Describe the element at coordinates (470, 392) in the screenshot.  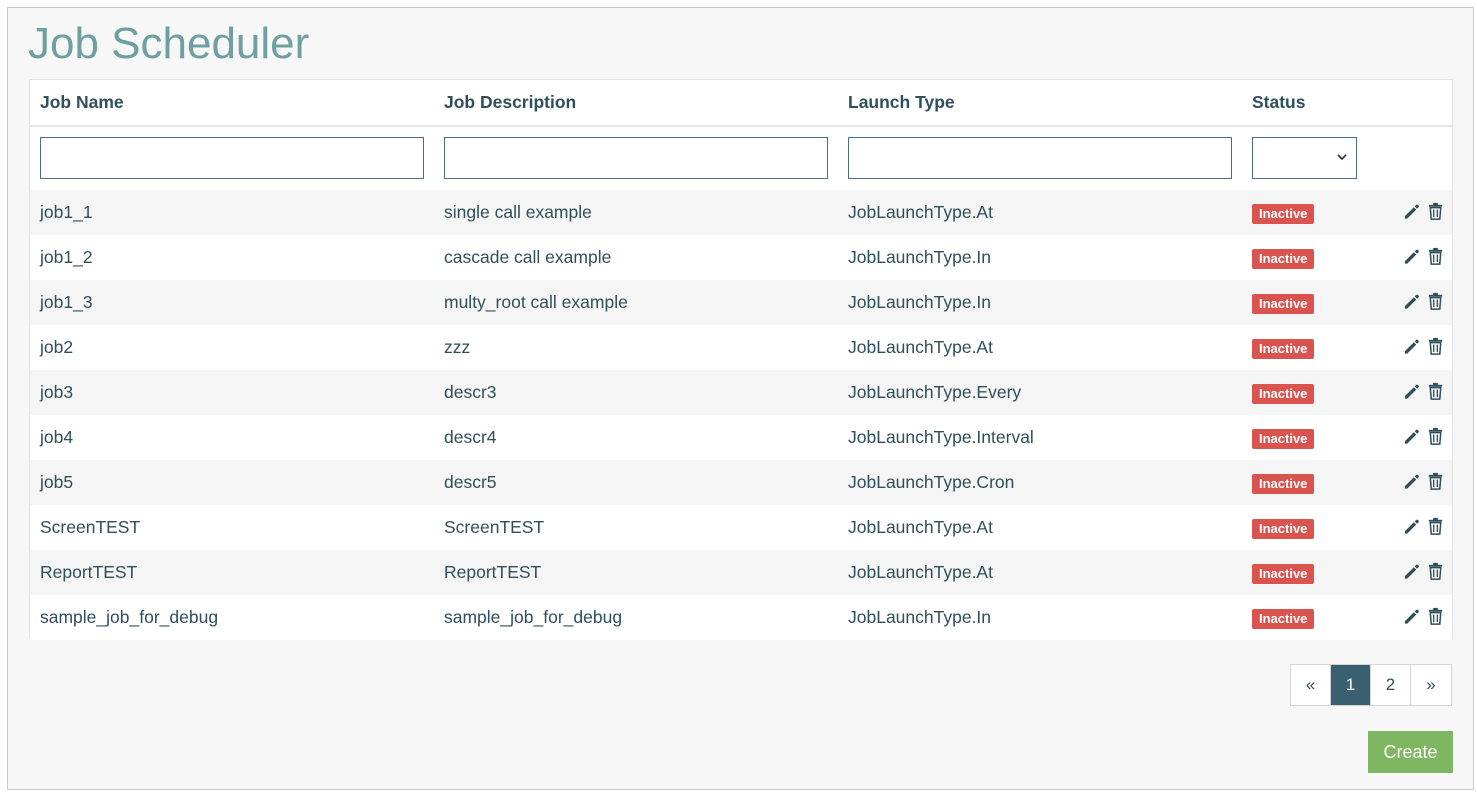
I see `job-description-cell: descr3` at that location.